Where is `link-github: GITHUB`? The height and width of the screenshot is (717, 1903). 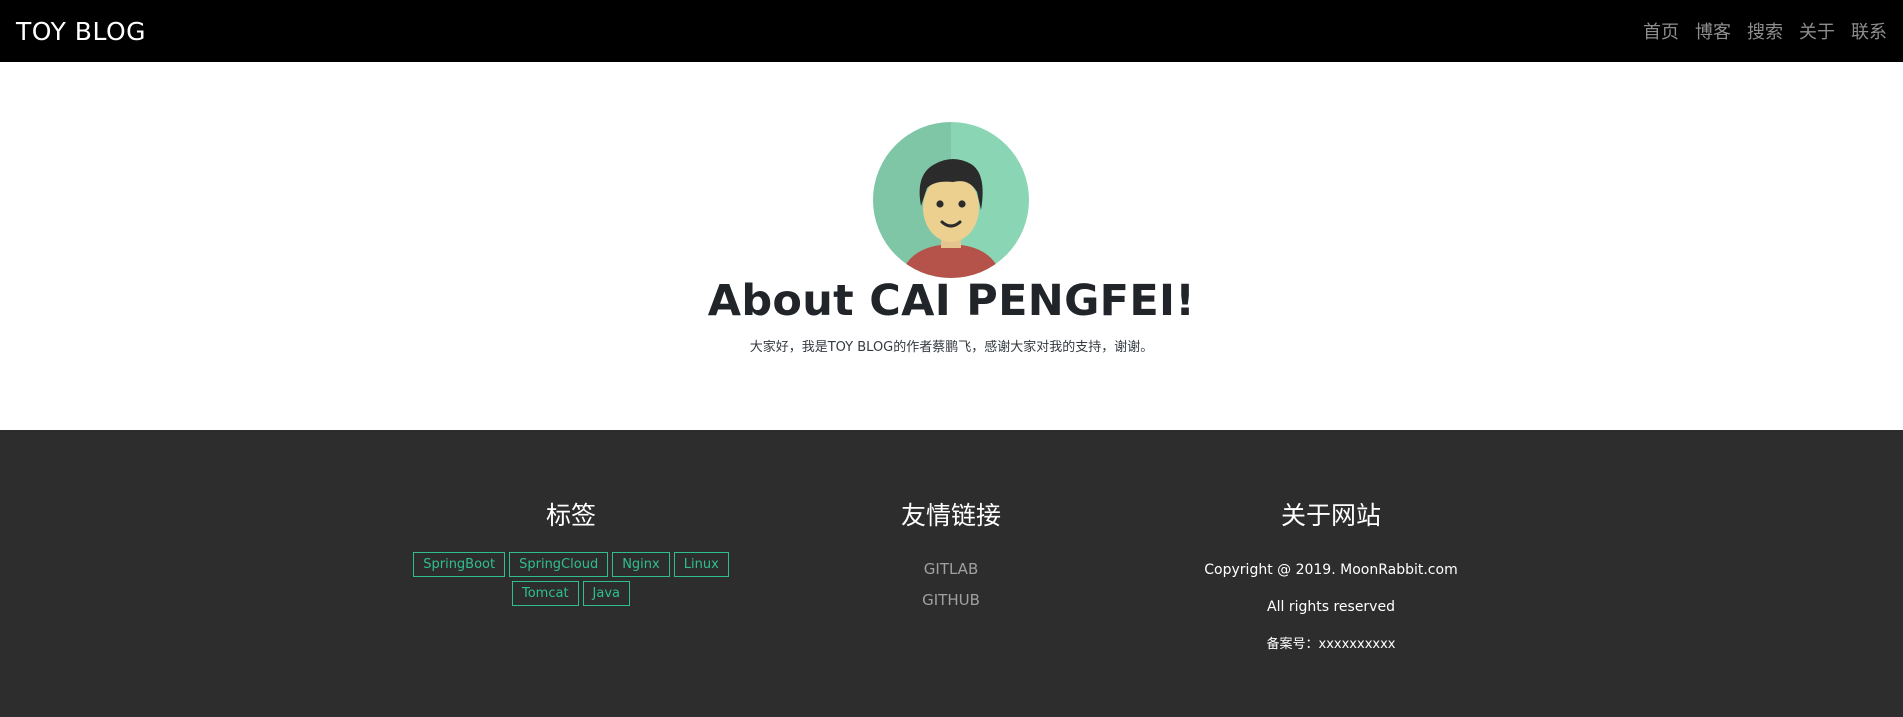
link-github: GITHUB is located at coordinates (951, 600).